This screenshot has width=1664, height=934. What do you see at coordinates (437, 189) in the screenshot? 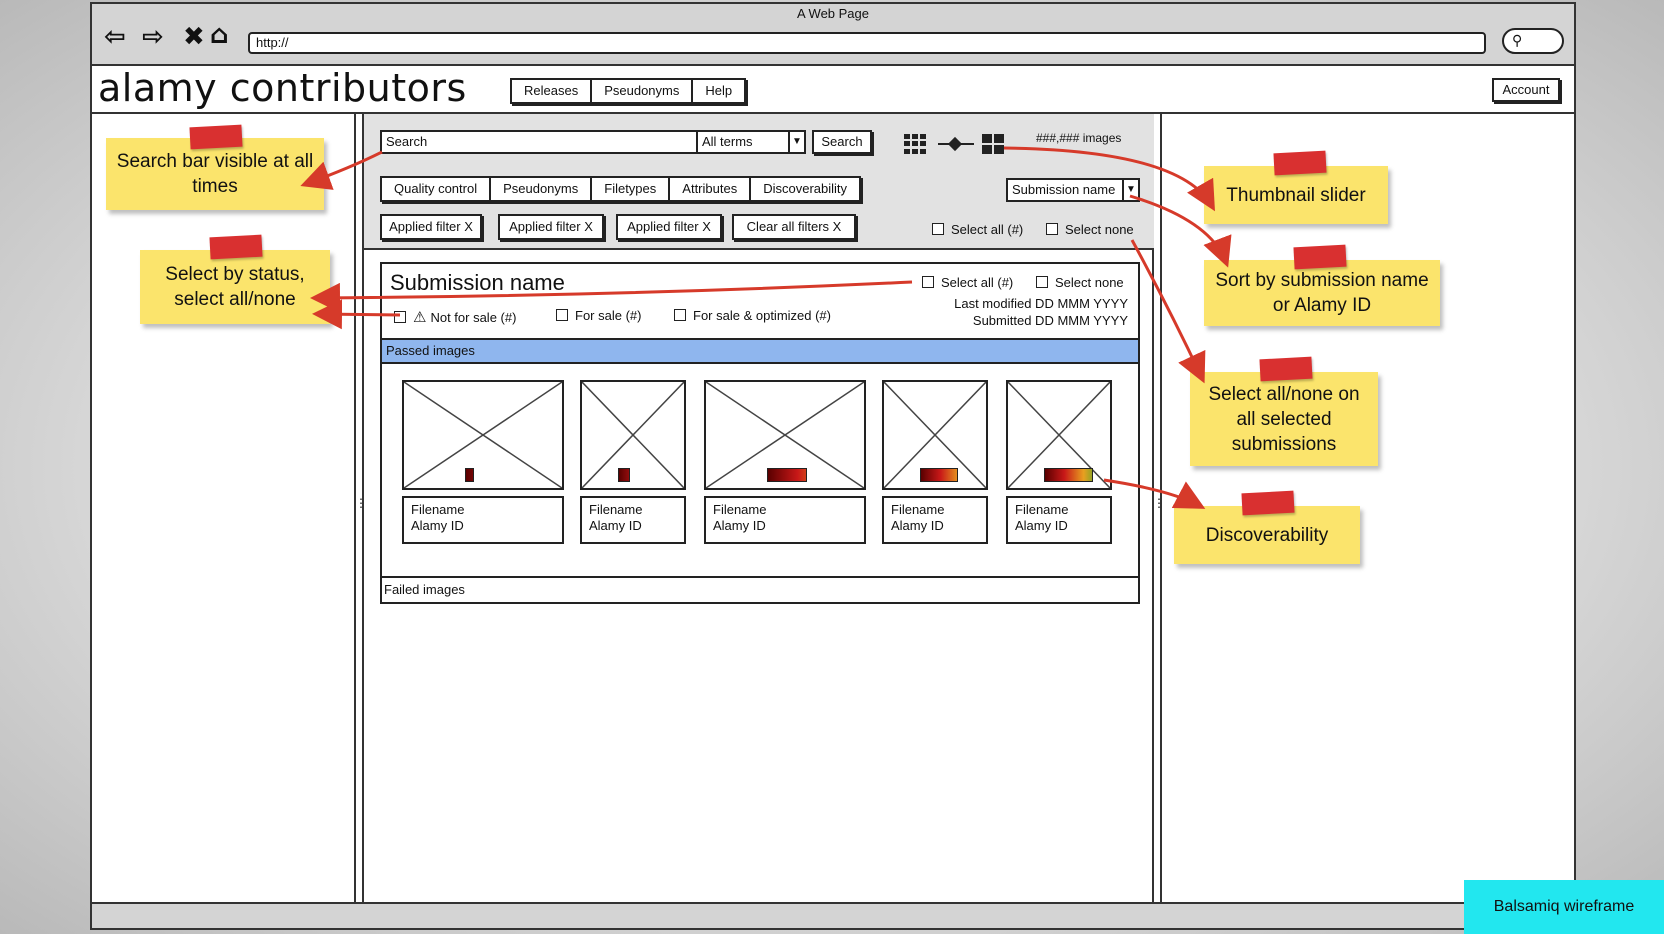
I see `tab-quality-control: Quality control` at bounding box center [437, 189].